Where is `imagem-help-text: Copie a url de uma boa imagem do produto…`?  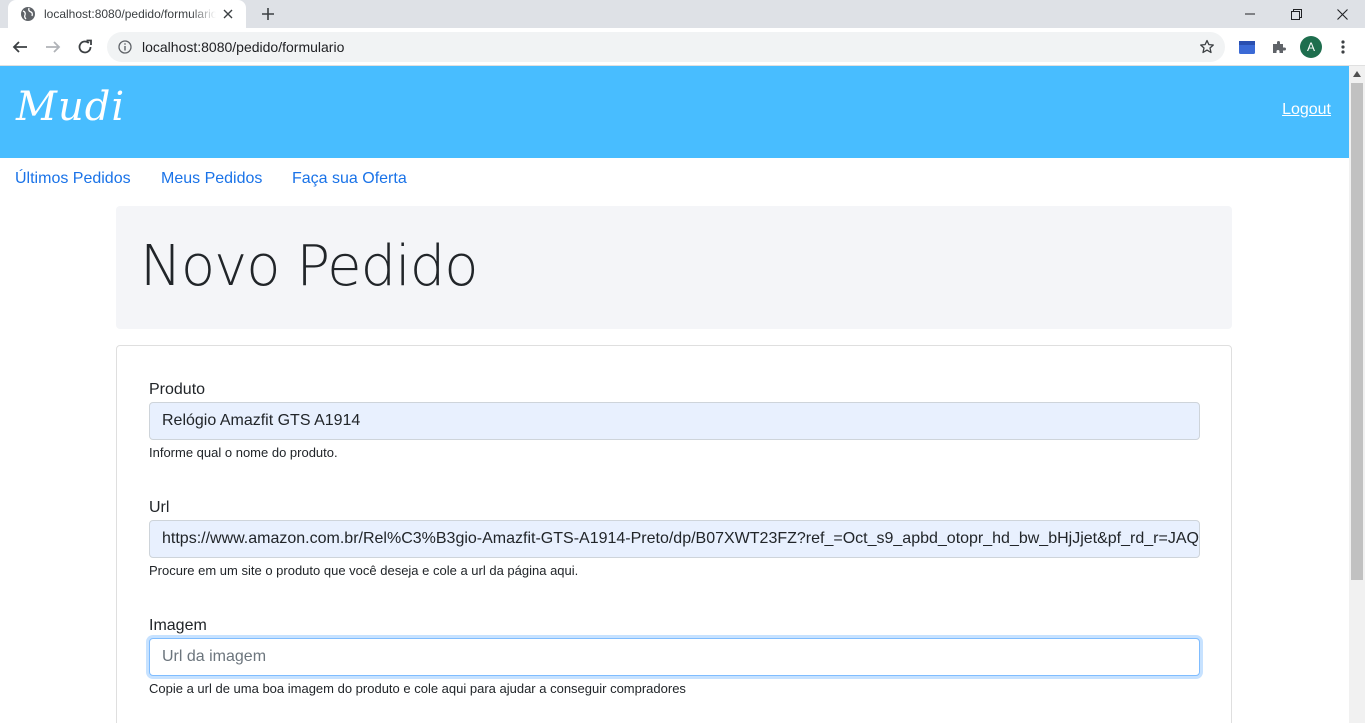
imagem-help-text: Copie a url de uma boa imagem do produto… is located at coordinates (417, 688).